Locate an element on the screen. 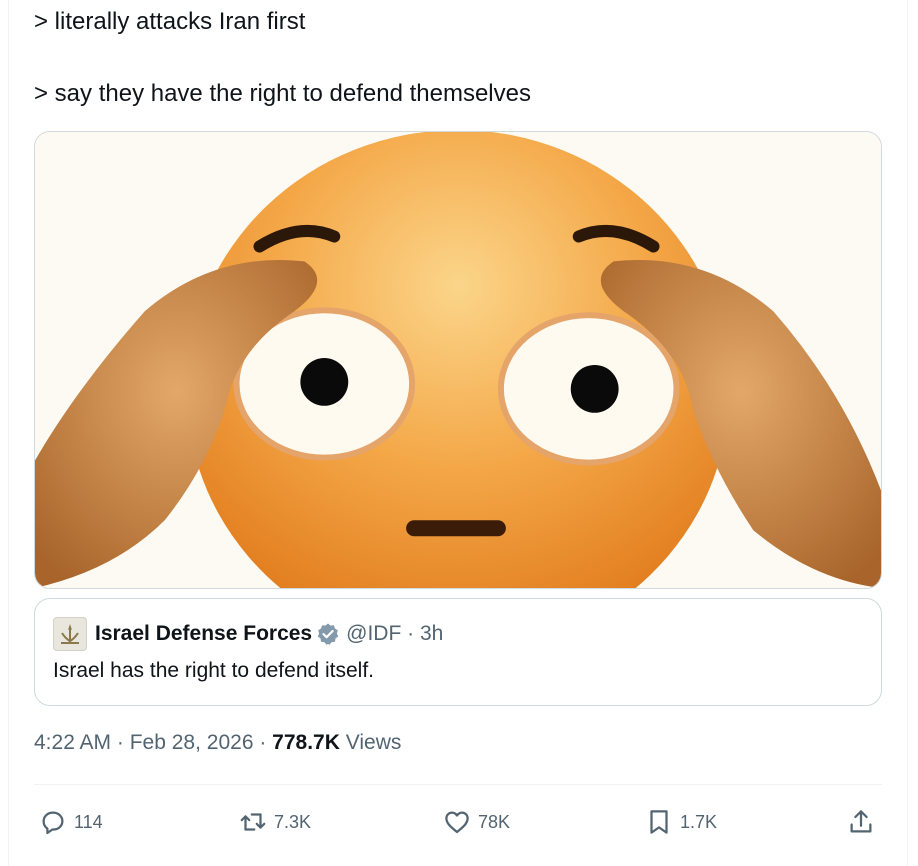  bookmark-icon is located at coordinates (659, 822).